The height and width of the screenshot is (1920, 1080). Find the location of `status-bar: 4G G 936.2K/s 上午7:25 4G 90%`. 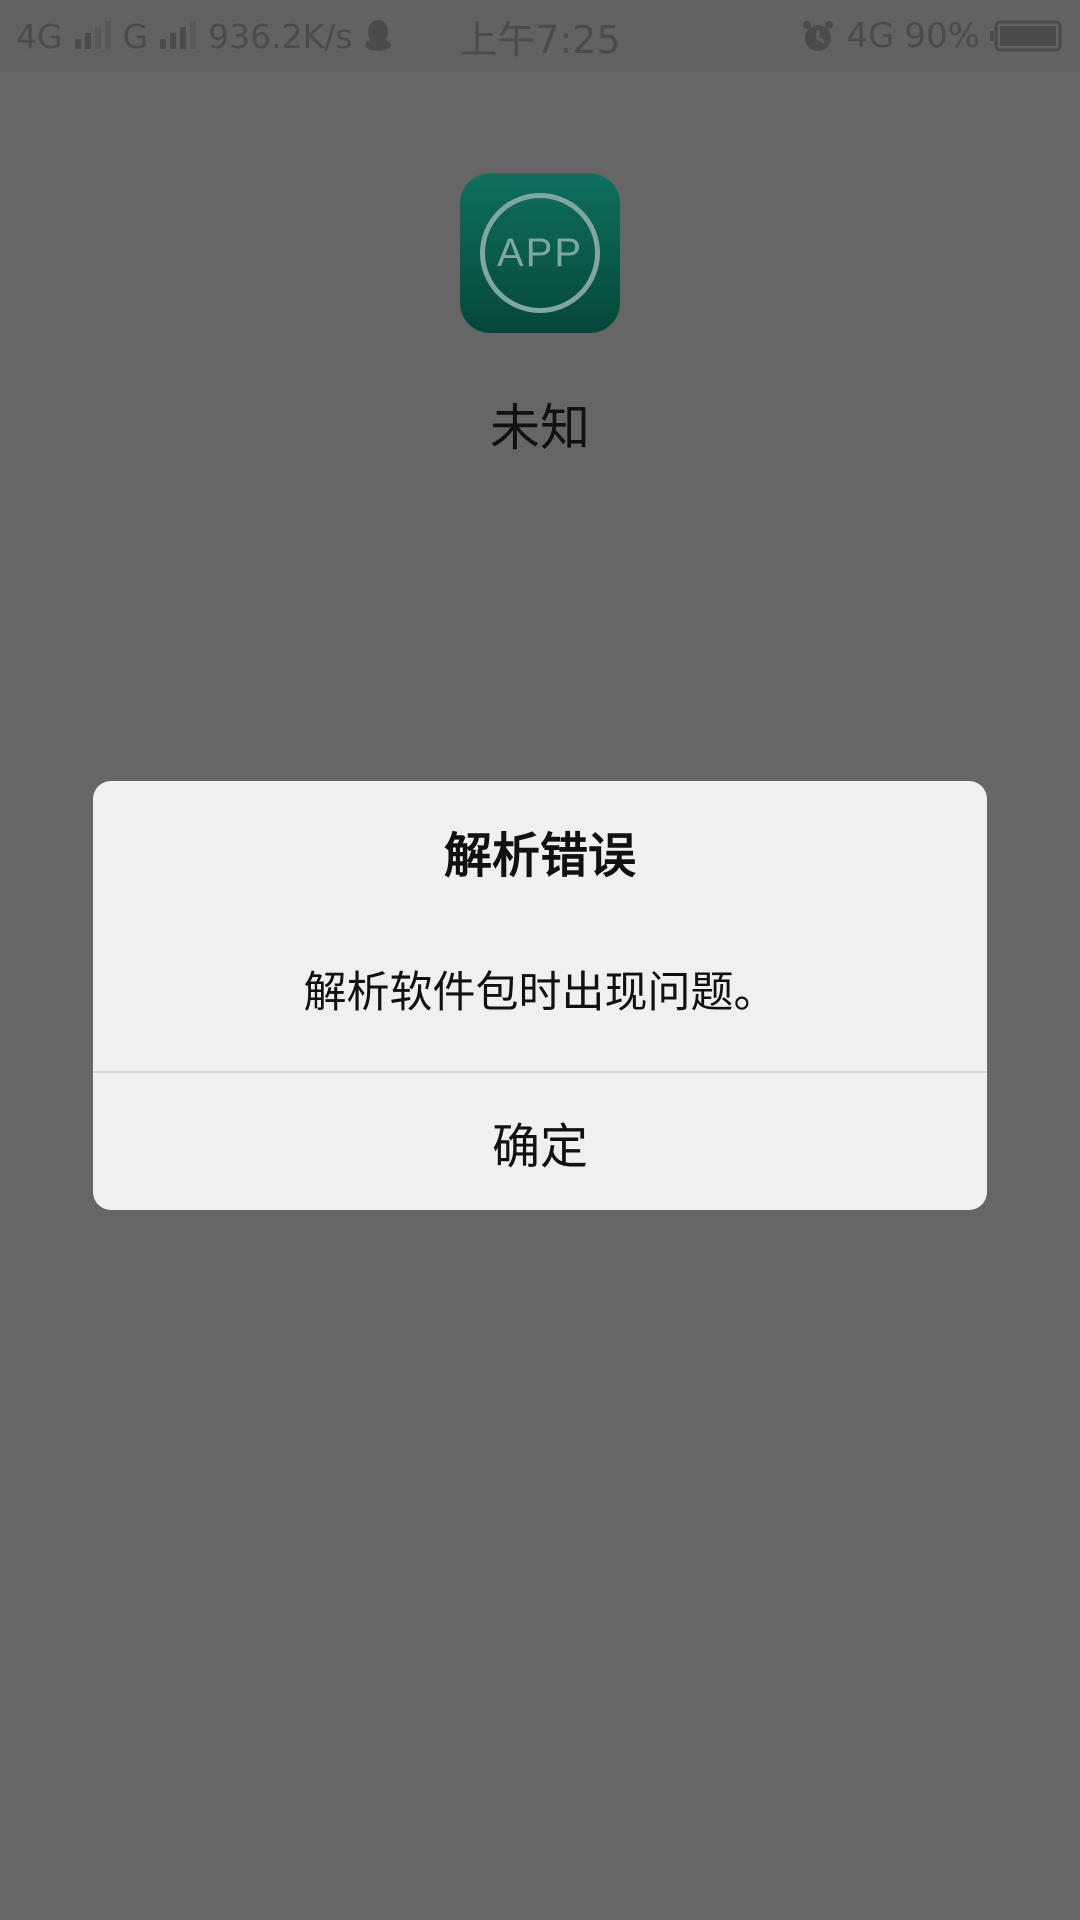

status-bar: 4G G 936.2K/s 上午7:25 4G 90% is located at coordinates (540, 36).